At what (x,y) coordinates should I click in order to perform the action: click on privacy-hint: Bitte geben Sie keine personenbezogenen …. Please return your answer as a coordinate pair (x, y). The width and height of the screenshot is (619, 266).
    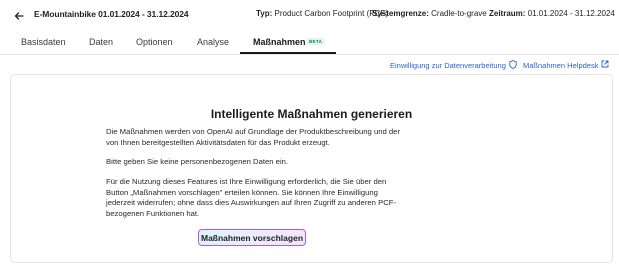
    Looking at the image, I should click on (197, 161).